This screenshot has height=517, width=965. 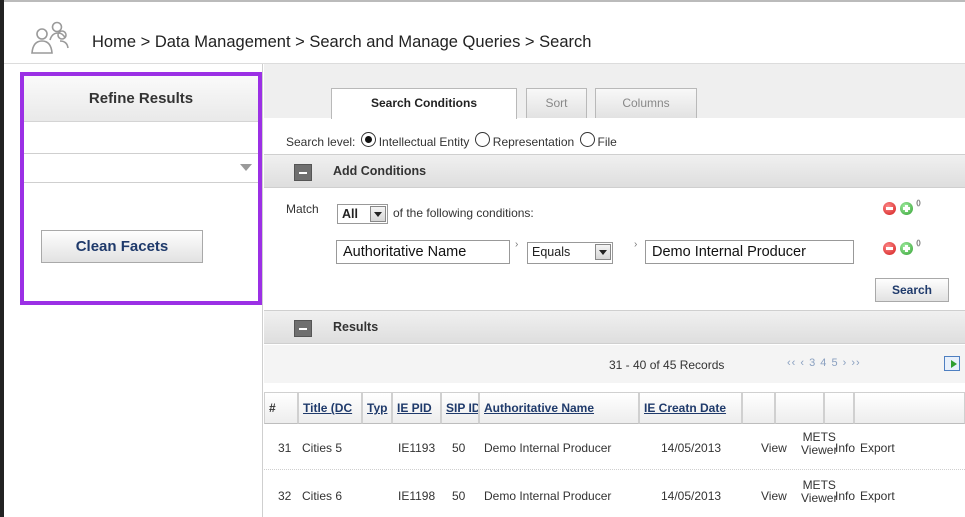 I want to click on condition-group-actions: ⁽⁾, so click(x=913, y=208).